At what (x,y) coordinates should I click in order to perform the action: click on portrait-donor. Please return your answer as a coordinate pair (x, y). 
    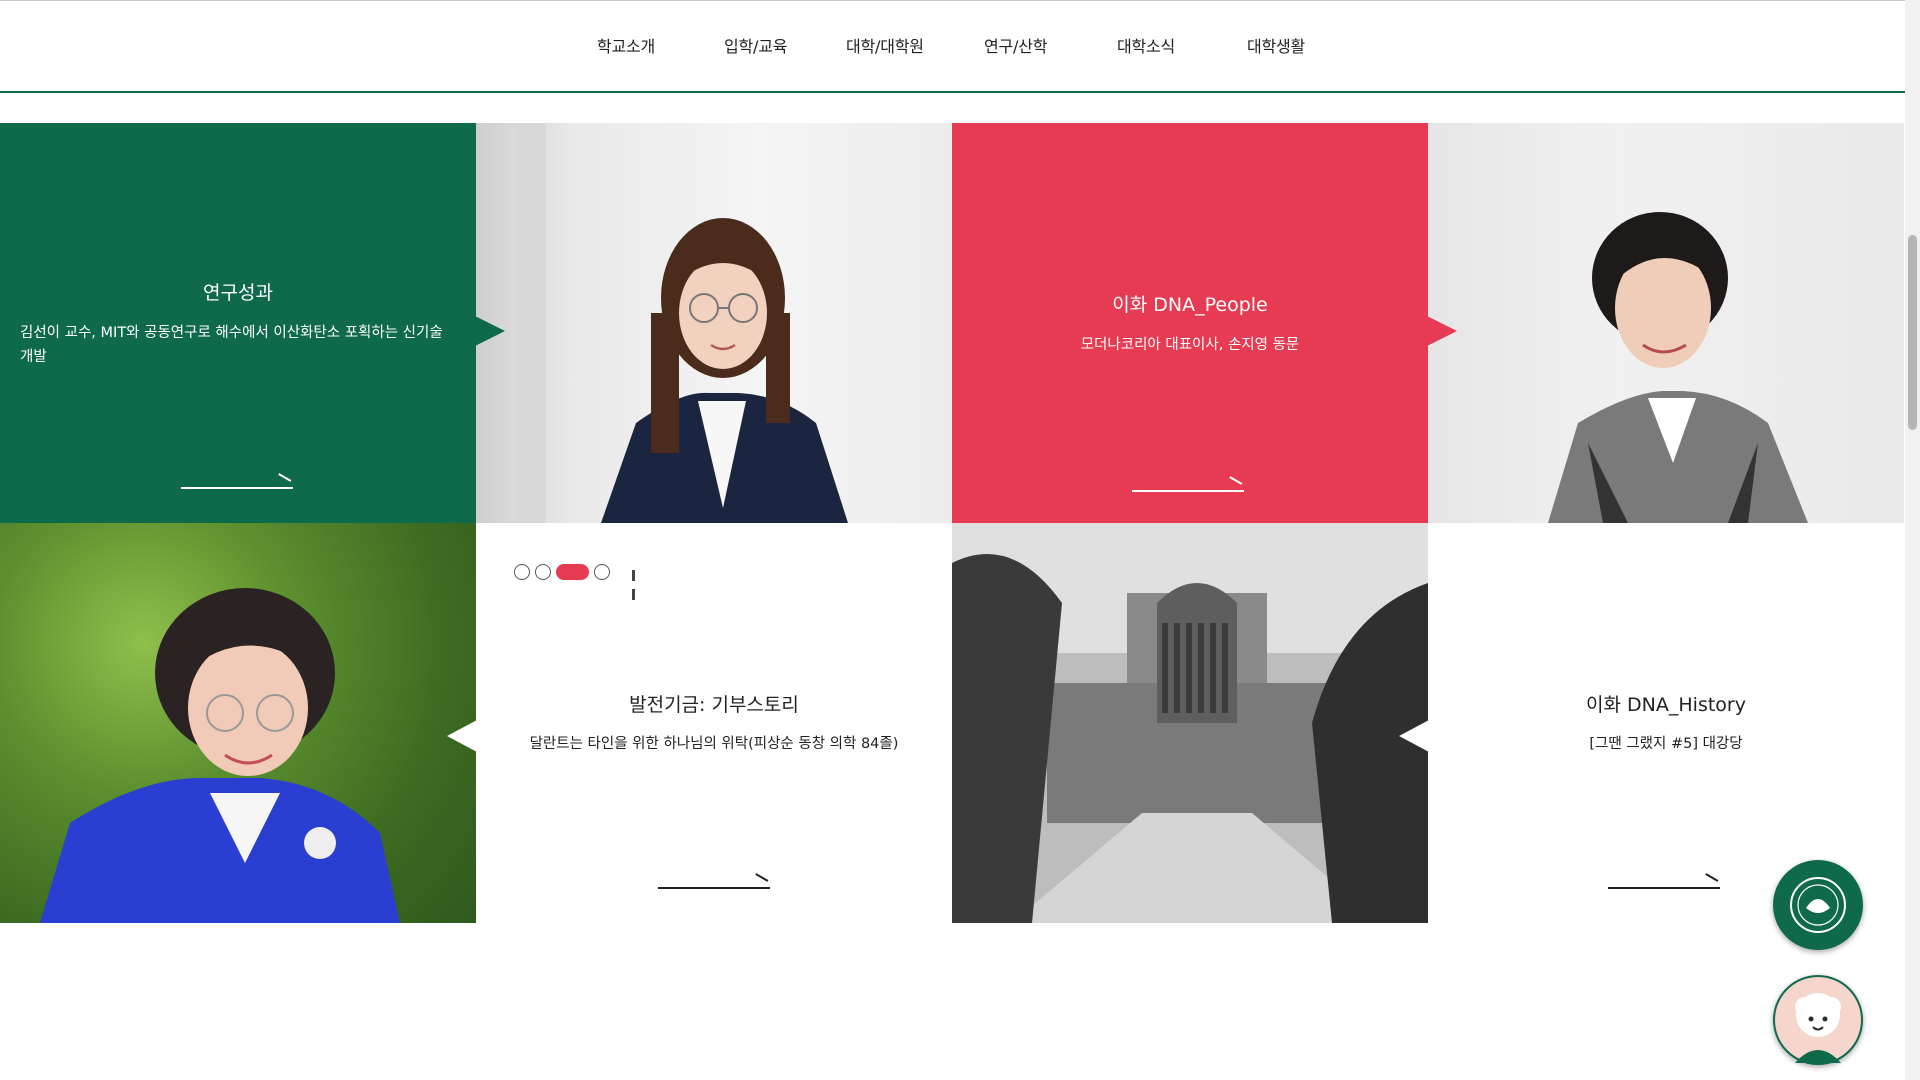
    Looking at the image, I should click on (220, 755).